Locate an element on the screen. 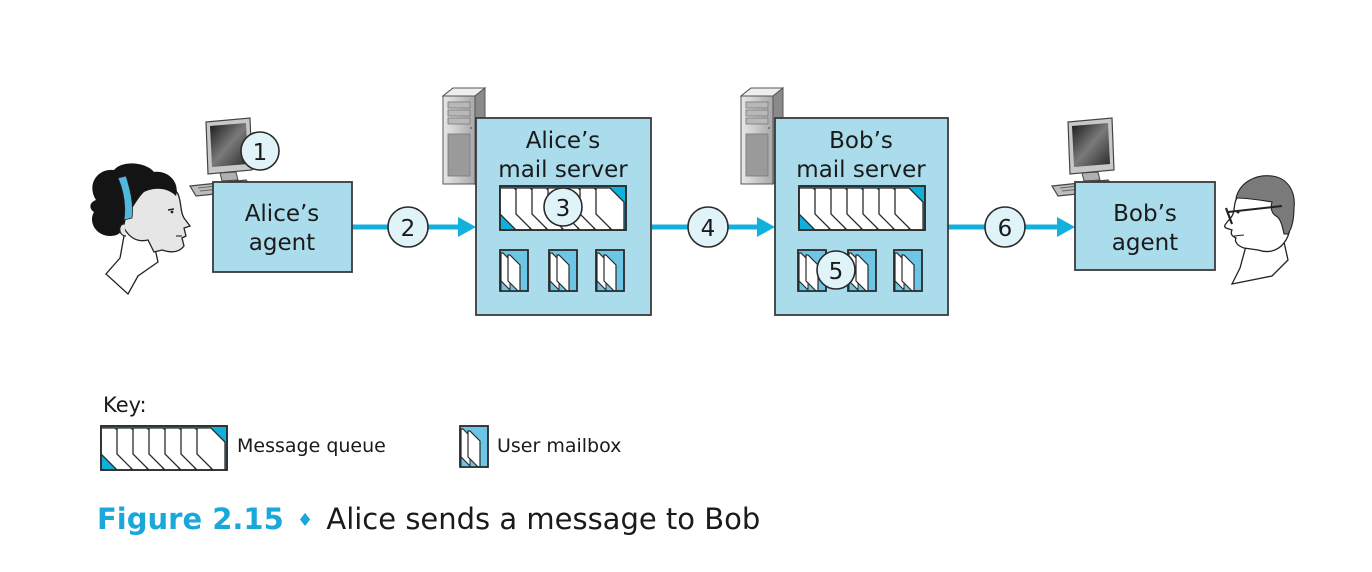 This screenshot has height=572, width=1372. person-alice-icon is located at coordinates (141, 229).